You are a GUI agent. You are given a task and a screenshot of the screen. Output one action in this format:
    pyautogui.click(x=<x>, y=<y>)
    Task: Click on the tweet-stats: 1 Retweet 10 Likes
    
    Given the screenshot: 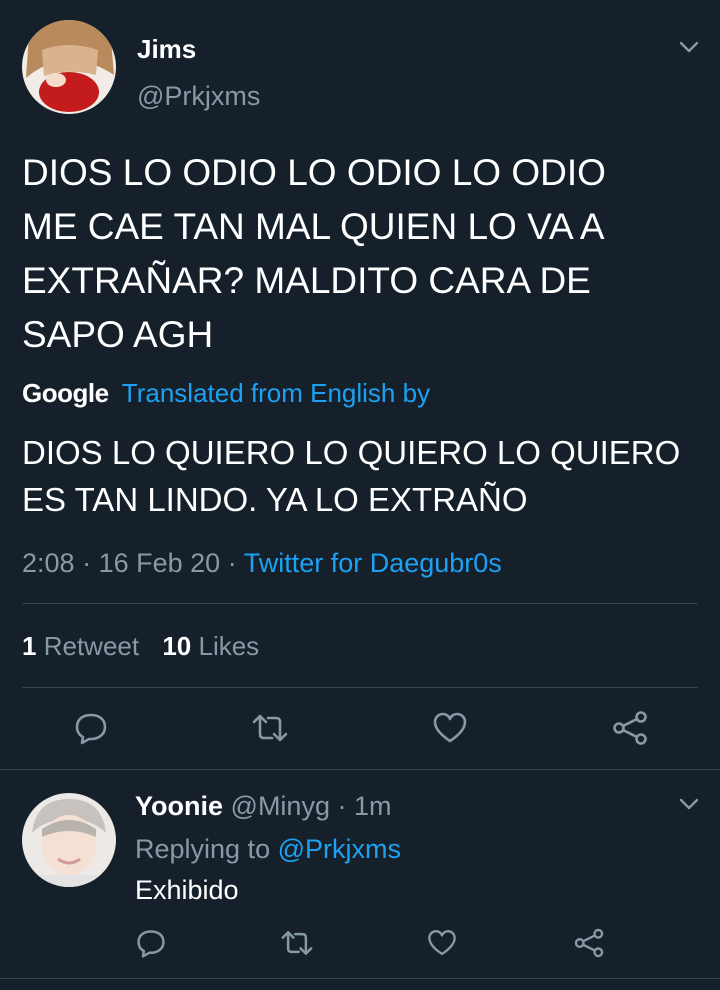 What is the action you would take?
    pyautogui.click(x=140, y=646)
    